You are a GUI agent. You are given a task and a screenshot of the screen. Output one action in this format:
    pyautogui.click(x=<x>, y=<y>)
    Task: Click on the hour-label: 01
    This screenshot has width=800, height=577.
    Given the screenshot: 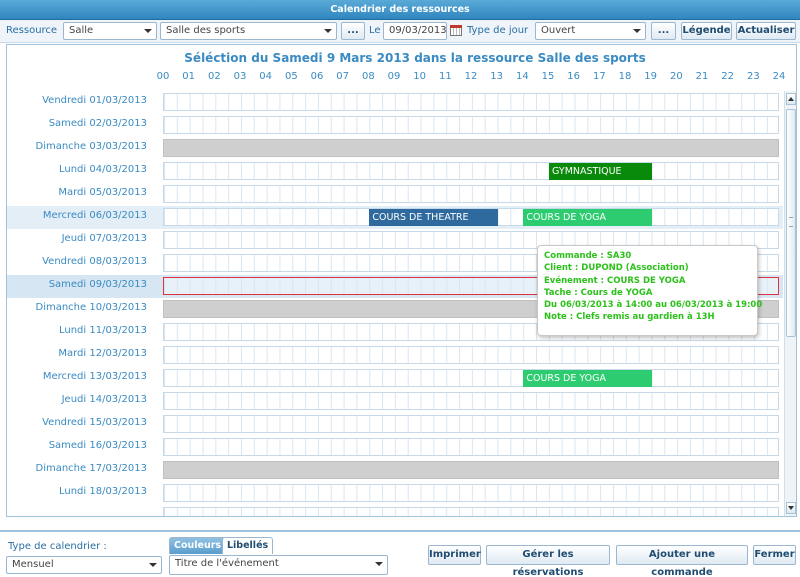 What is the action you would take?
    pyautogui.click(x=189, y=76)
    